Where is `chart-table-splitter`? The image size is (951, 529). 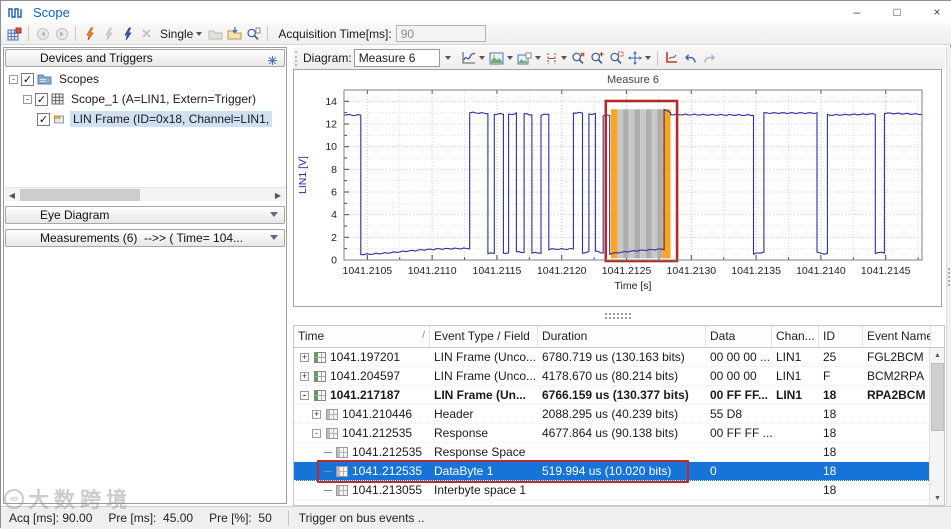 chart-table-splitter is located at coordinates (617, 316).